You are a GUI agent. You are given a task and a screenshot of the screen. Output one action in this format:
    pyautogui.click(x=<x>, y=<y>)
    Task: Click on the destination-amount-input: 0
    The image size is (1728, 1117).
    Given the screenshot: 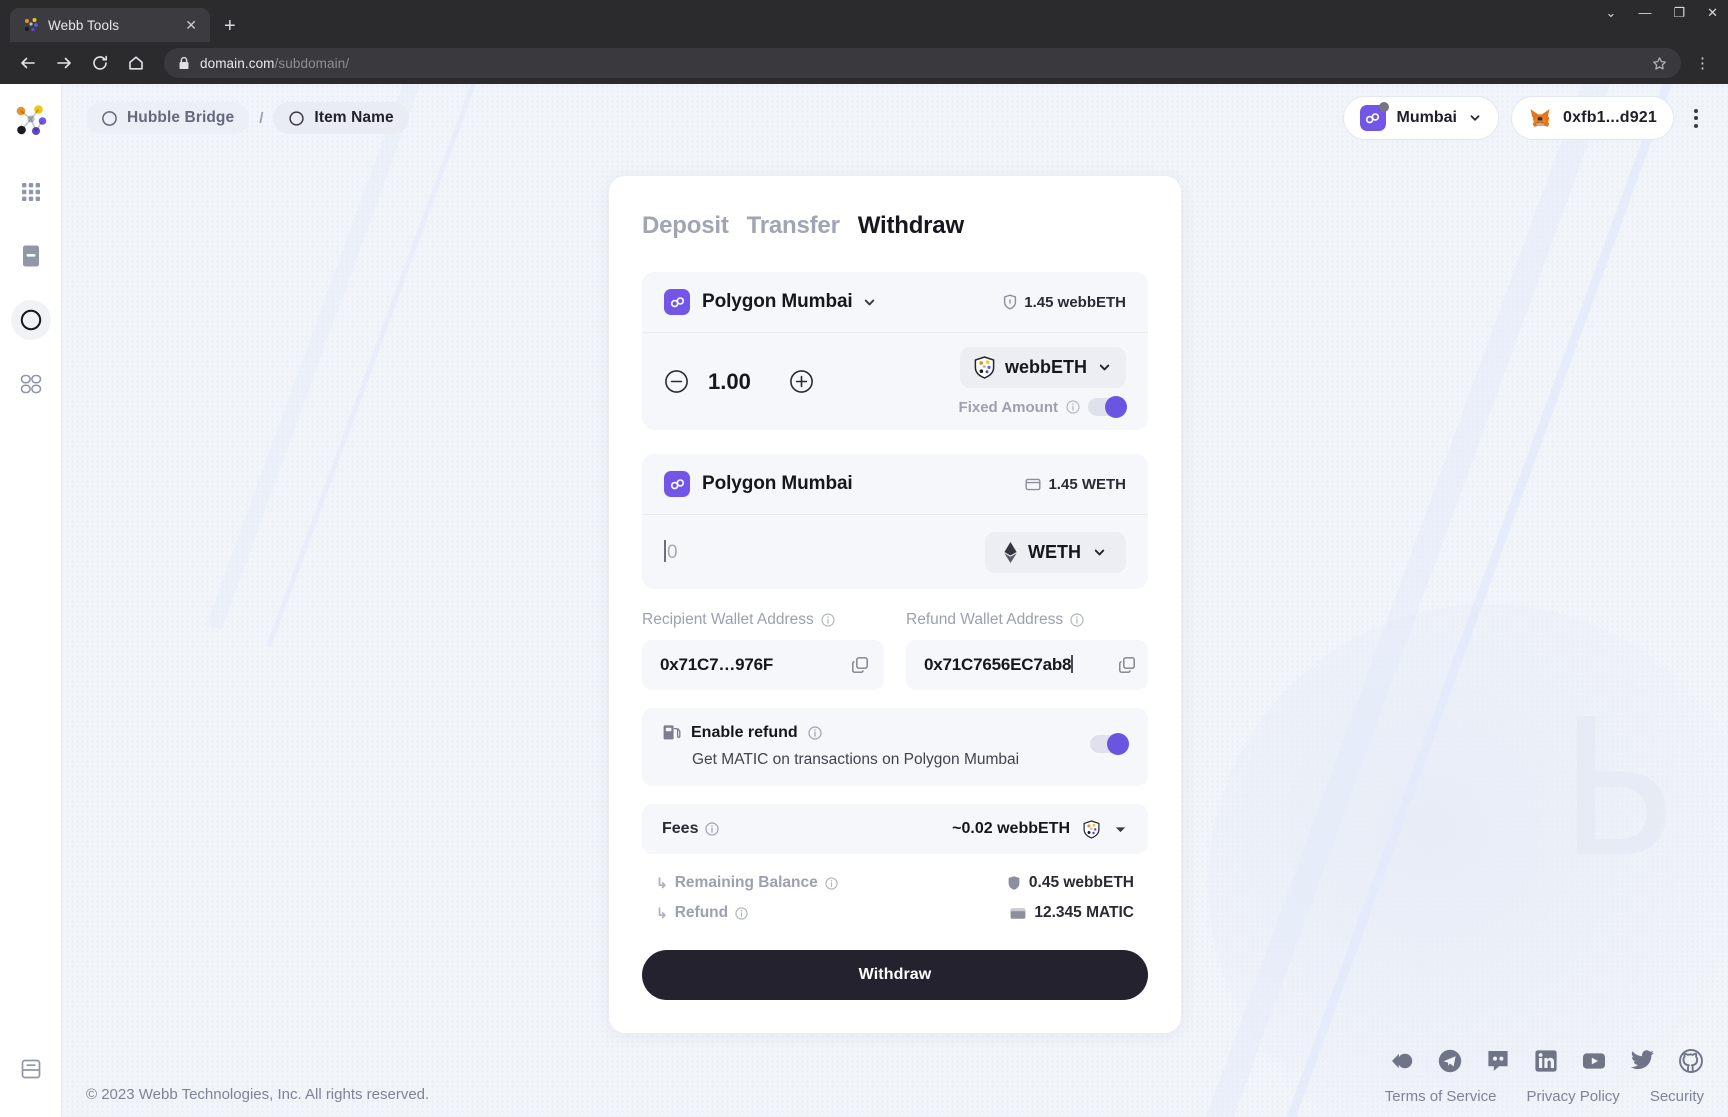 What is the action you would take?
    pyautogui.click(x=671, y=552)
    